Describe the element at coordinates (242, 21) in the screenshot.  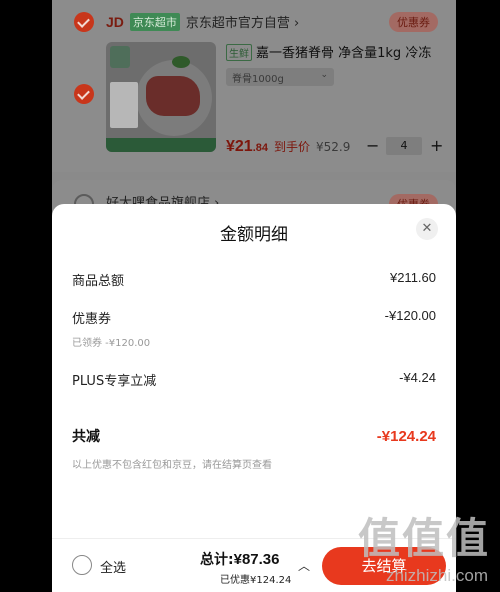
I see `store-name: 京东超市官方自营 ›` at that location.